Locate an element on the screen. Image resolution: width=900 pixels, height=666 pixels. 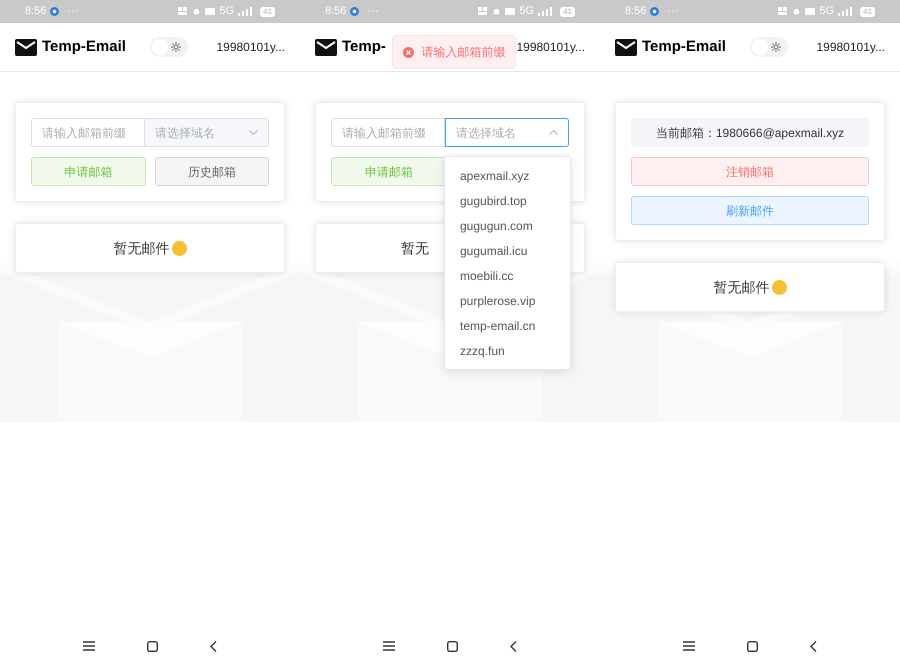
domain-option: temp-email.cn is located at coordinates (507, 325).